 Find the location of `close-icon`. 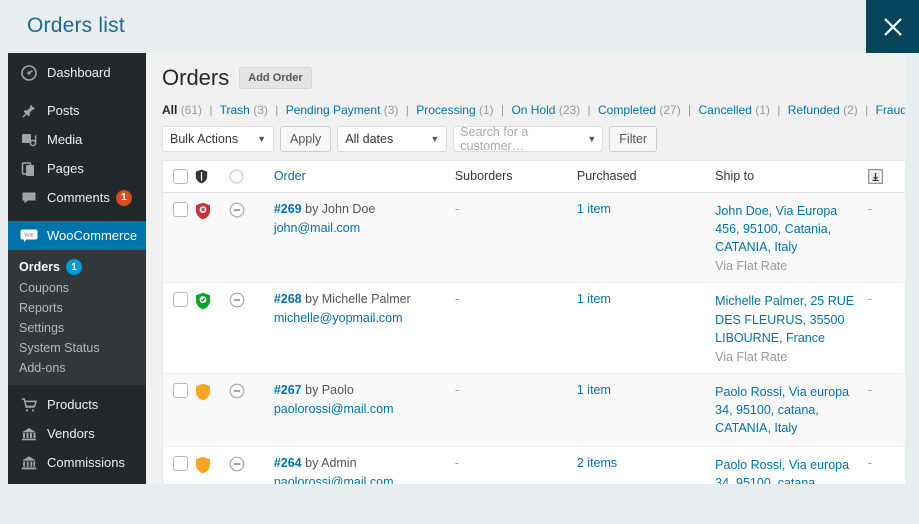

close-icon is located at coordinates (892, 26).